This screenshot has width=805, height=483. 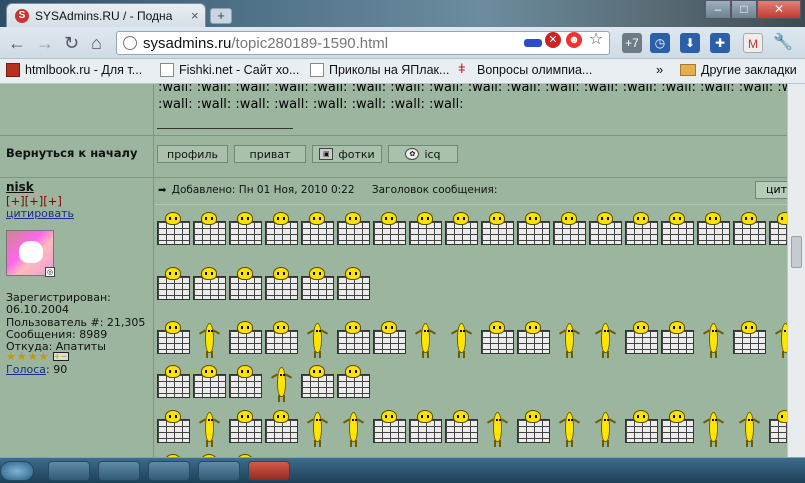 What do you see at coordinates (402, 470) in the screenshot?
I see `os-taskbar` at bounding box center [402, 470].